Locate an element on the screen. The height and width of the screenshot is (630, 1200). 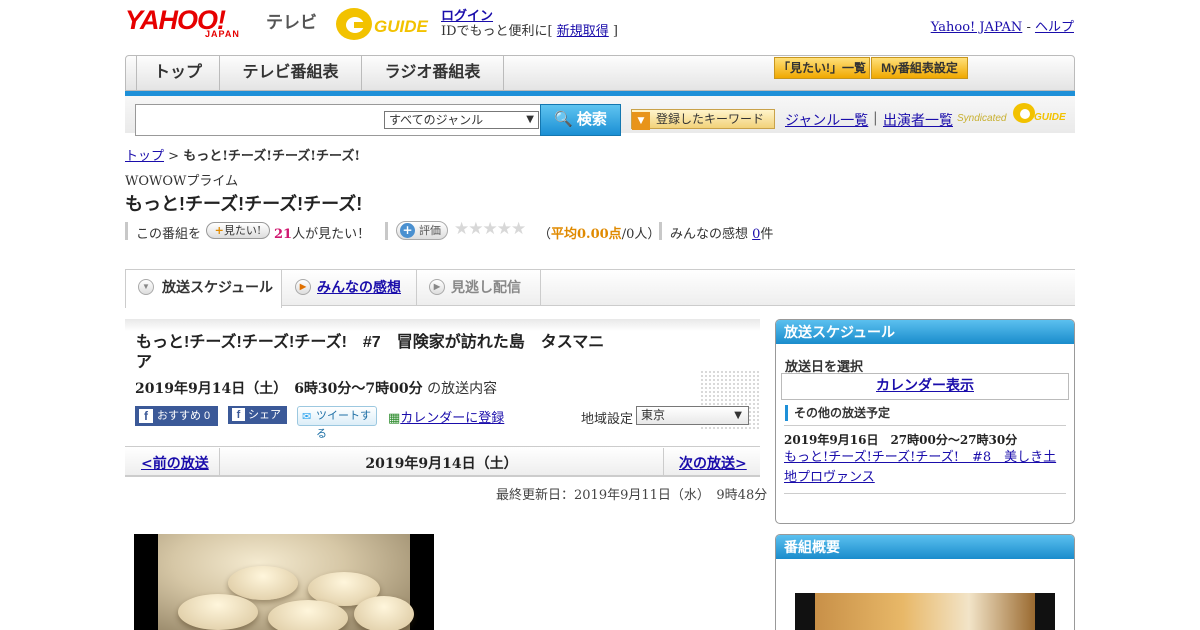
genre-list-link: ジャンル一覧 is located at coordinates (826, 120).